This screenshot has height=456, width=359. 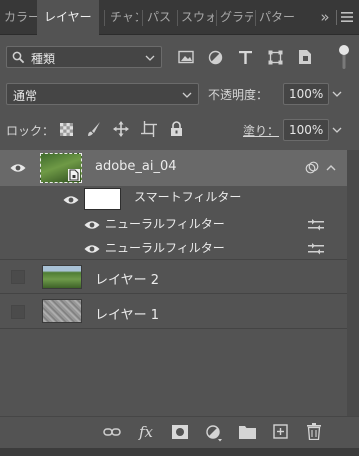 What do you see at coordinates (94, 129) in the screenshot?
I see `lock-image-pixels-icon` at bounding box center [94, 129].